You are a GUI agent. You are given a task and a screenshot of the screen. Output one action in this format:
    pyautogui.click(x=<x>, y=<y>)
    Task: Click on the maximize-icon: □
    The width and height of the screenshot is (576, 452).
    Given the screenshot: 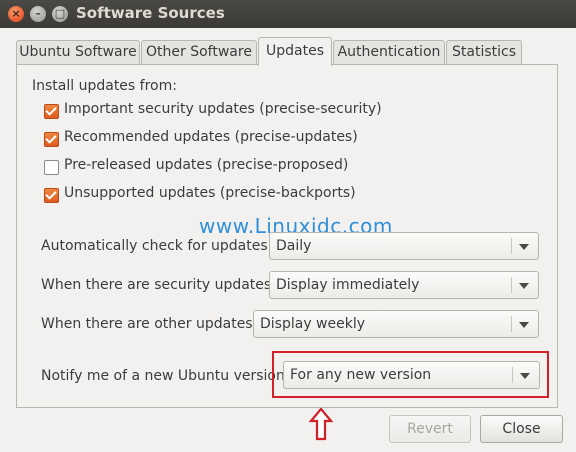 What is the action you would take?
    pyautogui.click(x=60, y=13)
    